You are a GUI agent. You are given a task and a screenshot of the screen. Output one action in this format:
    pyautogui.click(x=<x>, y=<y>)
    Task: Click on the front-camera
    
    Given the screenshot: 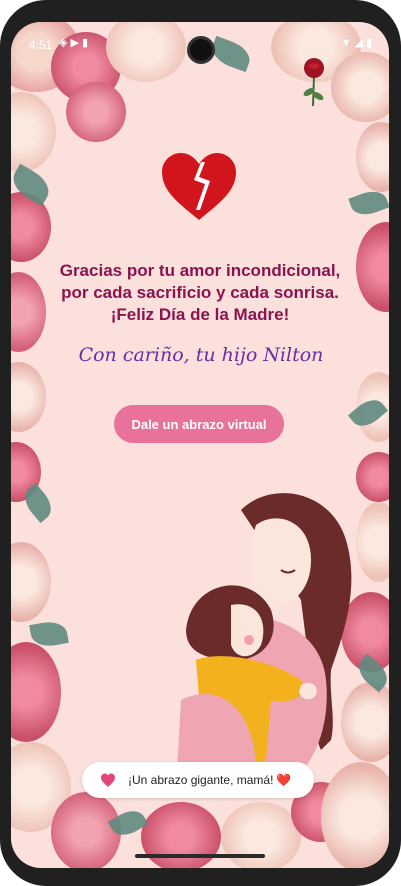 What is the action you would take?
    pyautogui.click(x=201, y=50)
    